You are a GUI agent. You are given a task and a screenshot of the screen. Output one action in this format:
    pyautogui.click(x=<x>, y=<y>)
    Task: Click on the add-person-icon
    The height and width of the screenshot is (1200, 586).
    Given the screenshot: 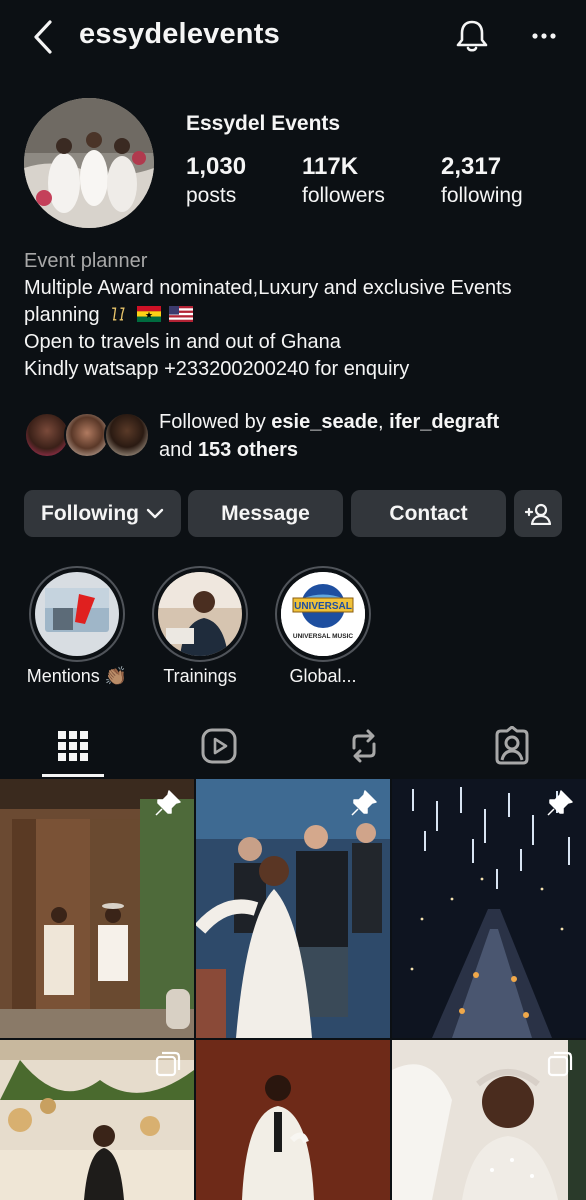 What is the action you would take?
    pyautogui.click(x=538, y=514)
    